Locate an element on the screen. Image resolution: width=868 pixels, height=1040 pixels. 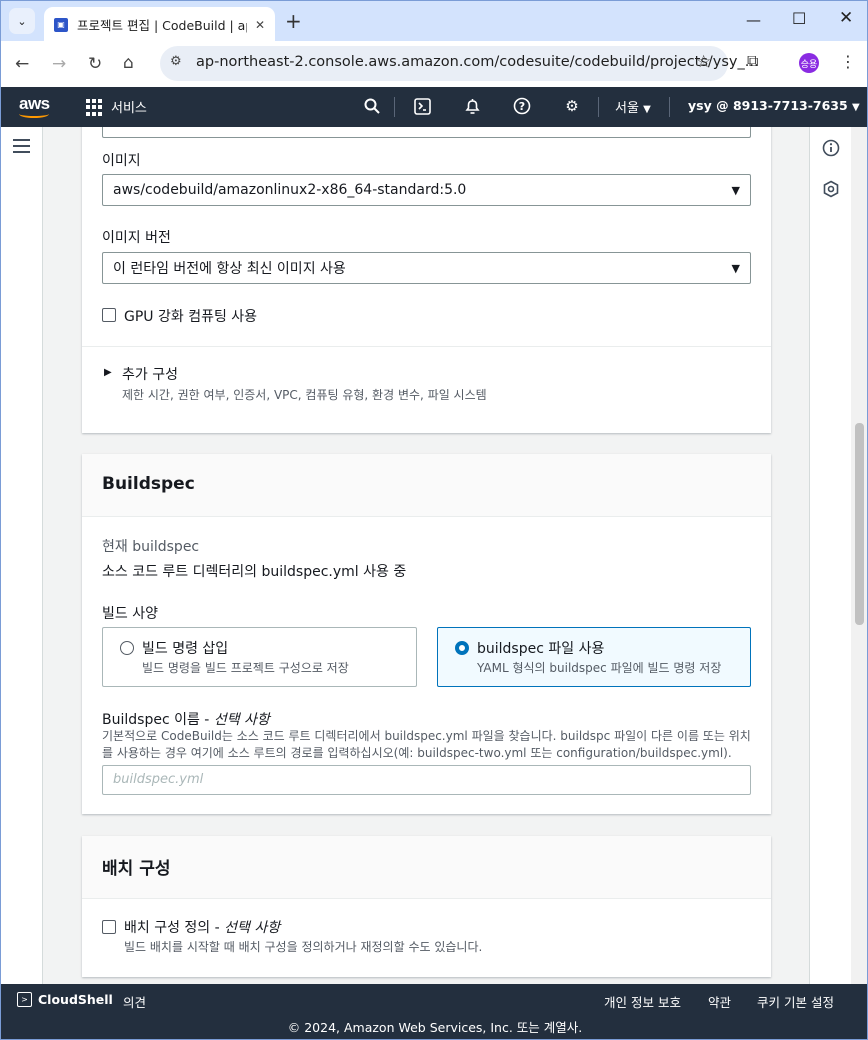
cloudshell-link: CloudShell is located at coordinates (75, 999).